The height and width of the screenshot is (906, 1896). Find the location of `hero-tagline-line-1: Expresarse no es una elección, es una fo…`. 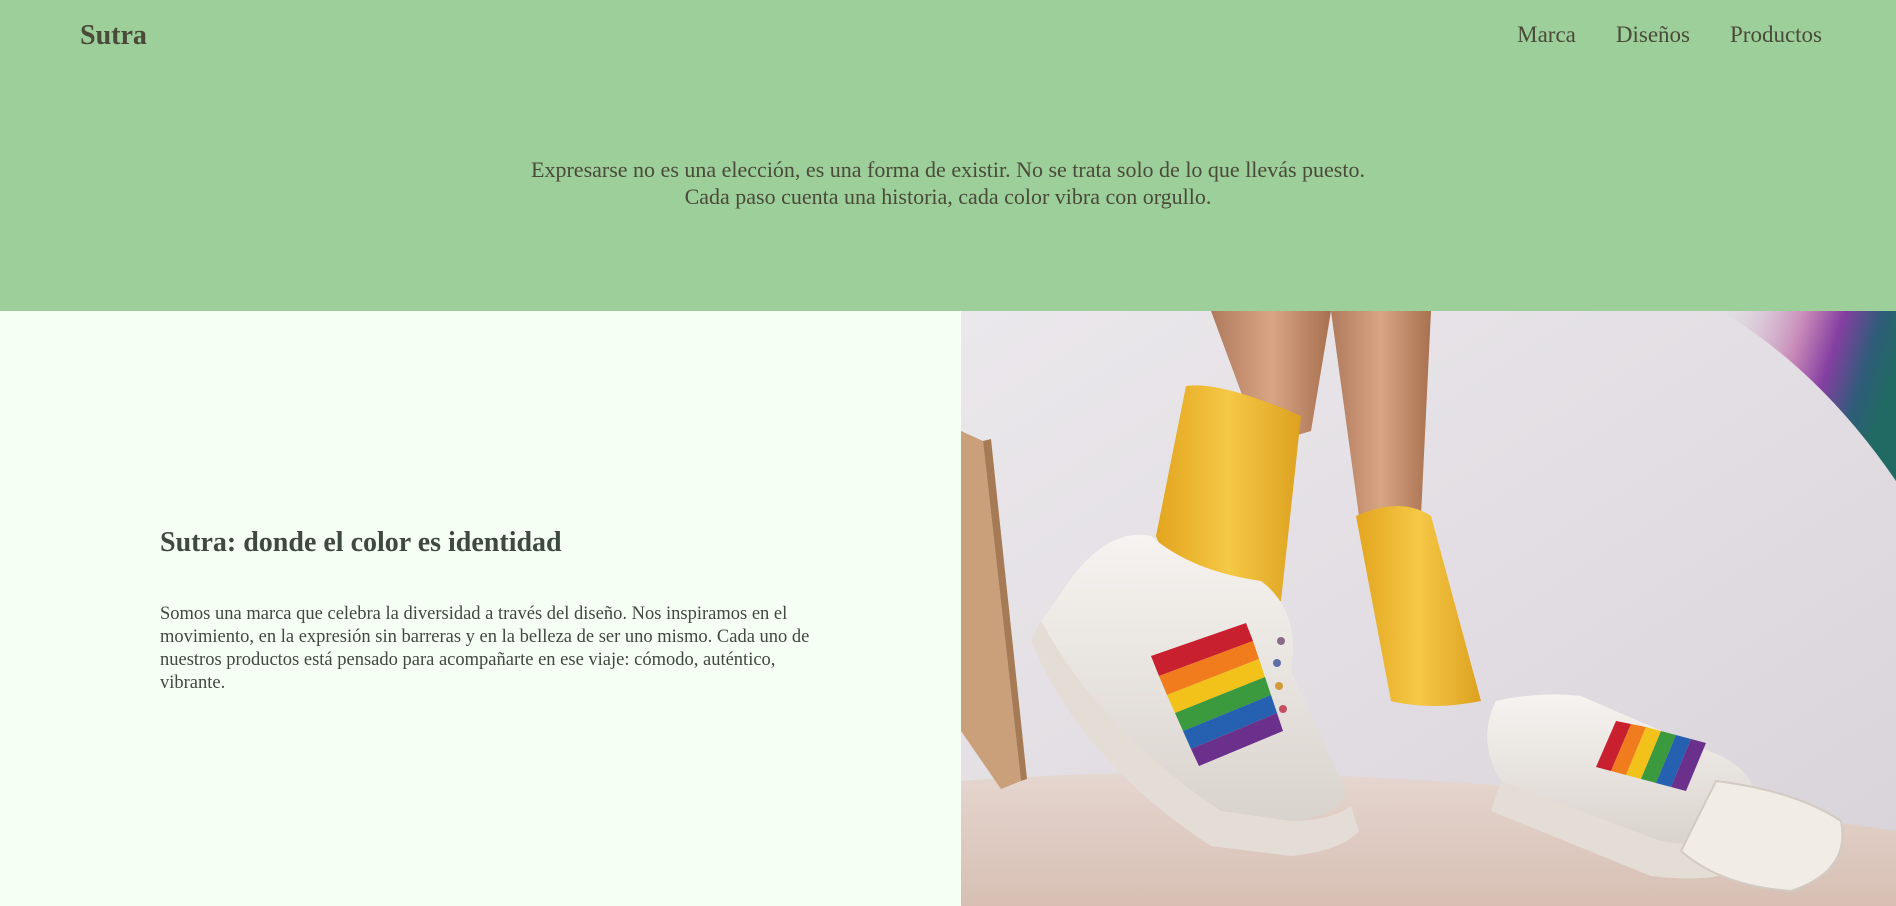

hero-tagline-line-1: Expresarse no es una elección, es una fo… is located at coordinates (948, 169).